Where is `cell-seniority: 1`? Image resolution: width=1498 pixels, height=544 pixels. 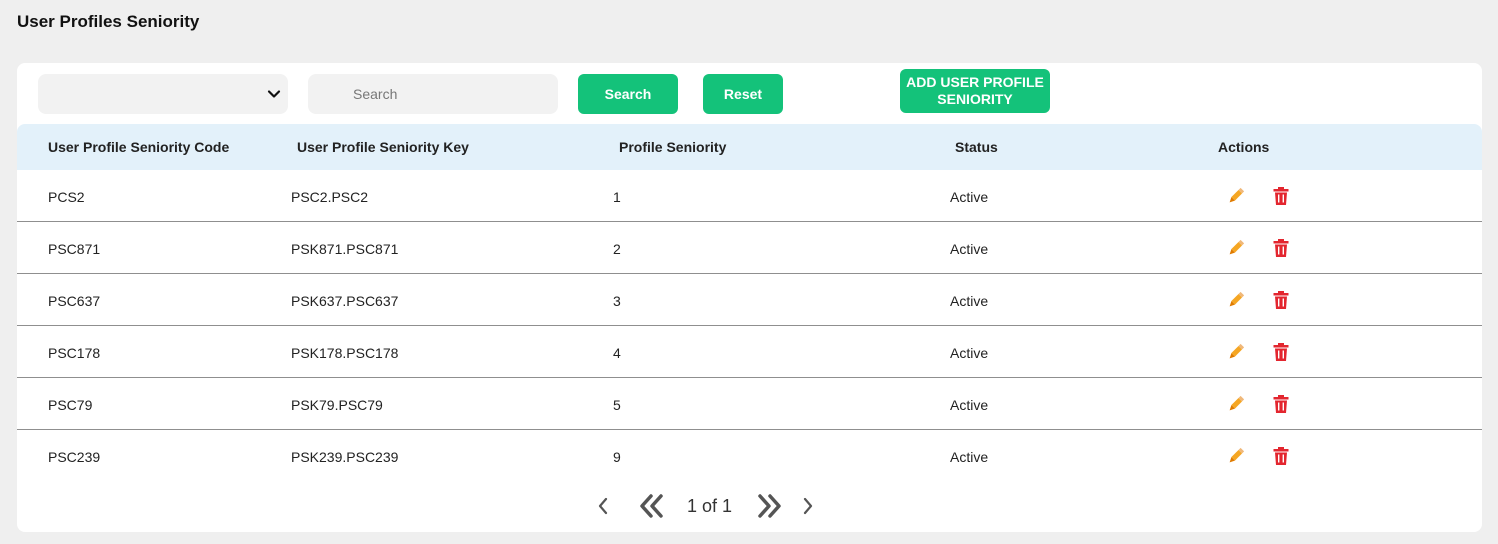
cell-seniority: 1 is located at coordinates (617, 197).